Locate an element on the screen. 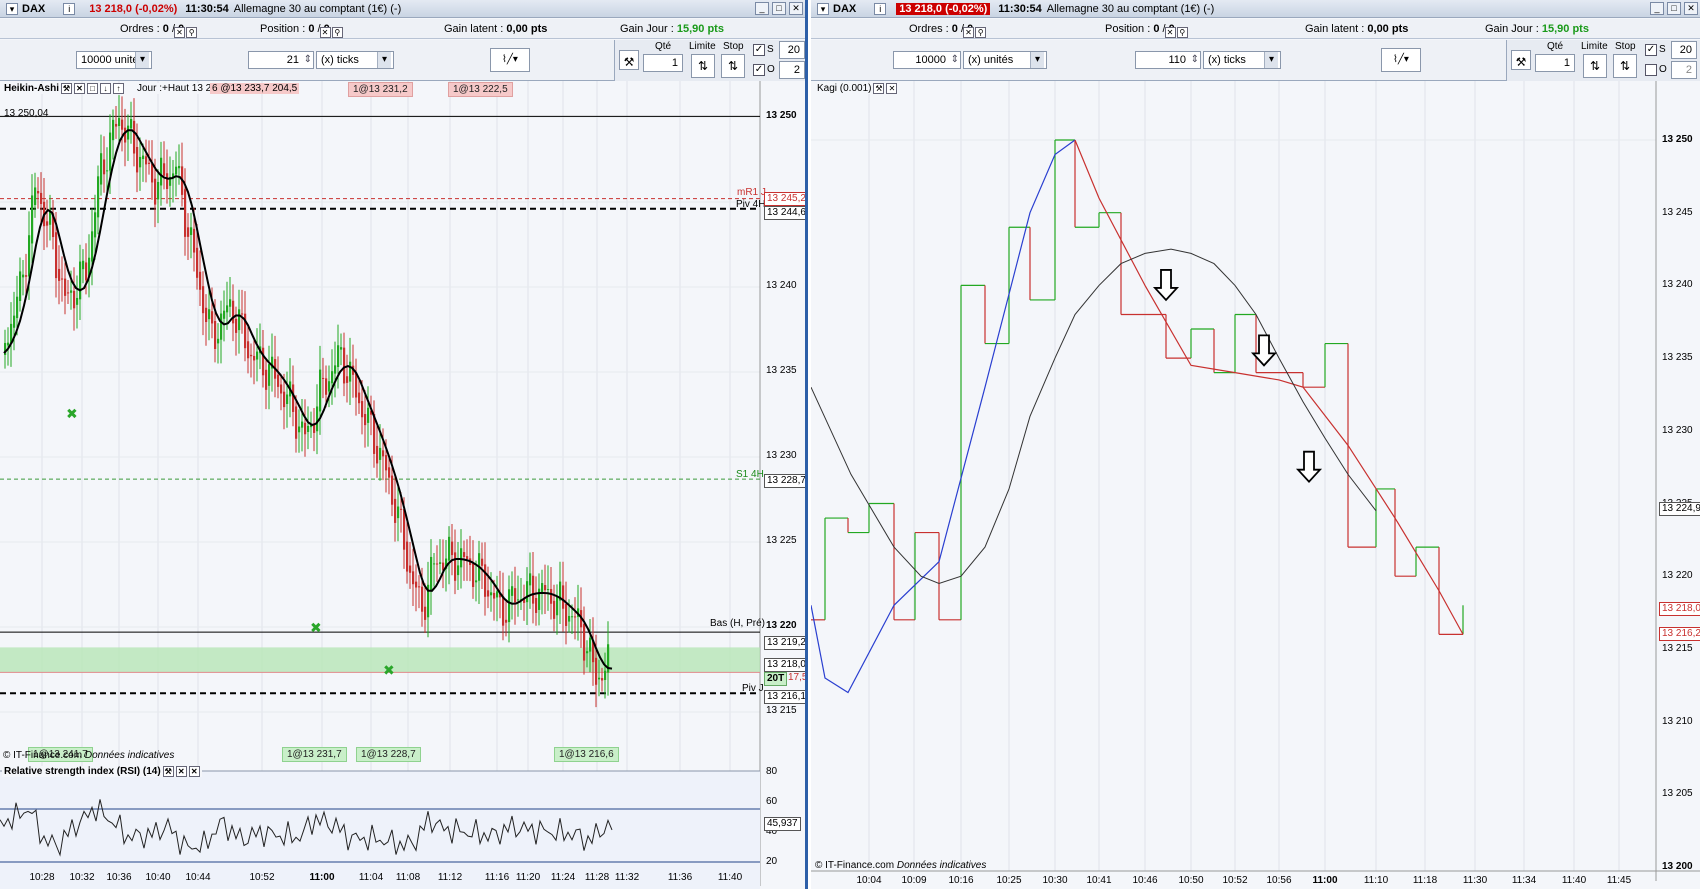  order-tag-red: 1@13 231,2 is located at coordinates (380, 89).